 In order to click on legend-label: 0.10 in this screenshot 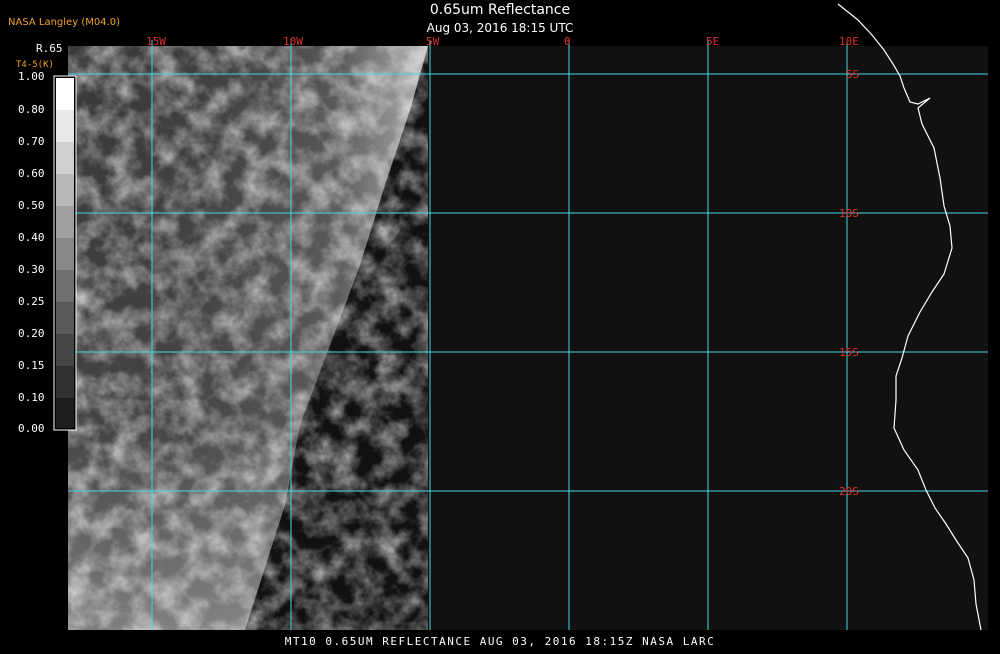, I will do `click(31, 397)`.